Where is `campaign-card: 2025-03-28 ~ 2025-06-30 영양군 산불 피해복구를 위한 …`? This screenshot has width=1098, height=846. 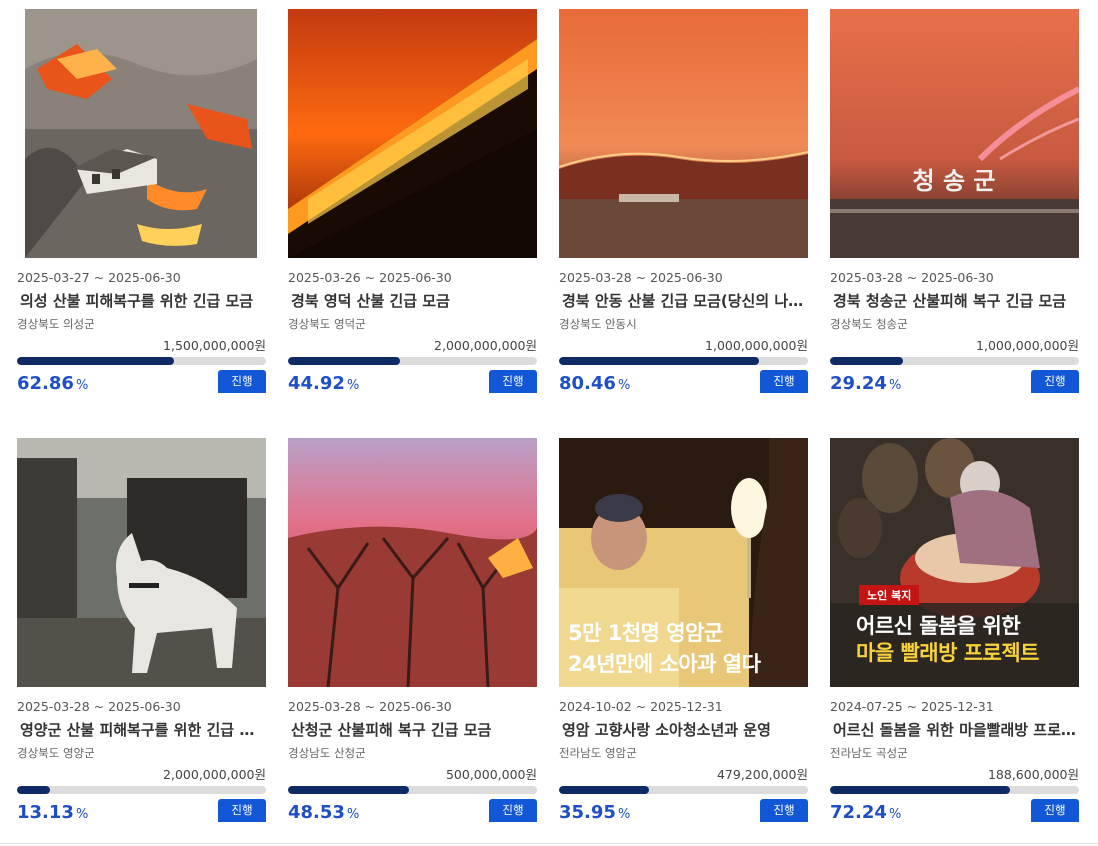 campaign-card: 2025-03-28 ~ 2025-06-30 영양군 산불 피해복구를 위한 … is located at coordinates (141, 632).